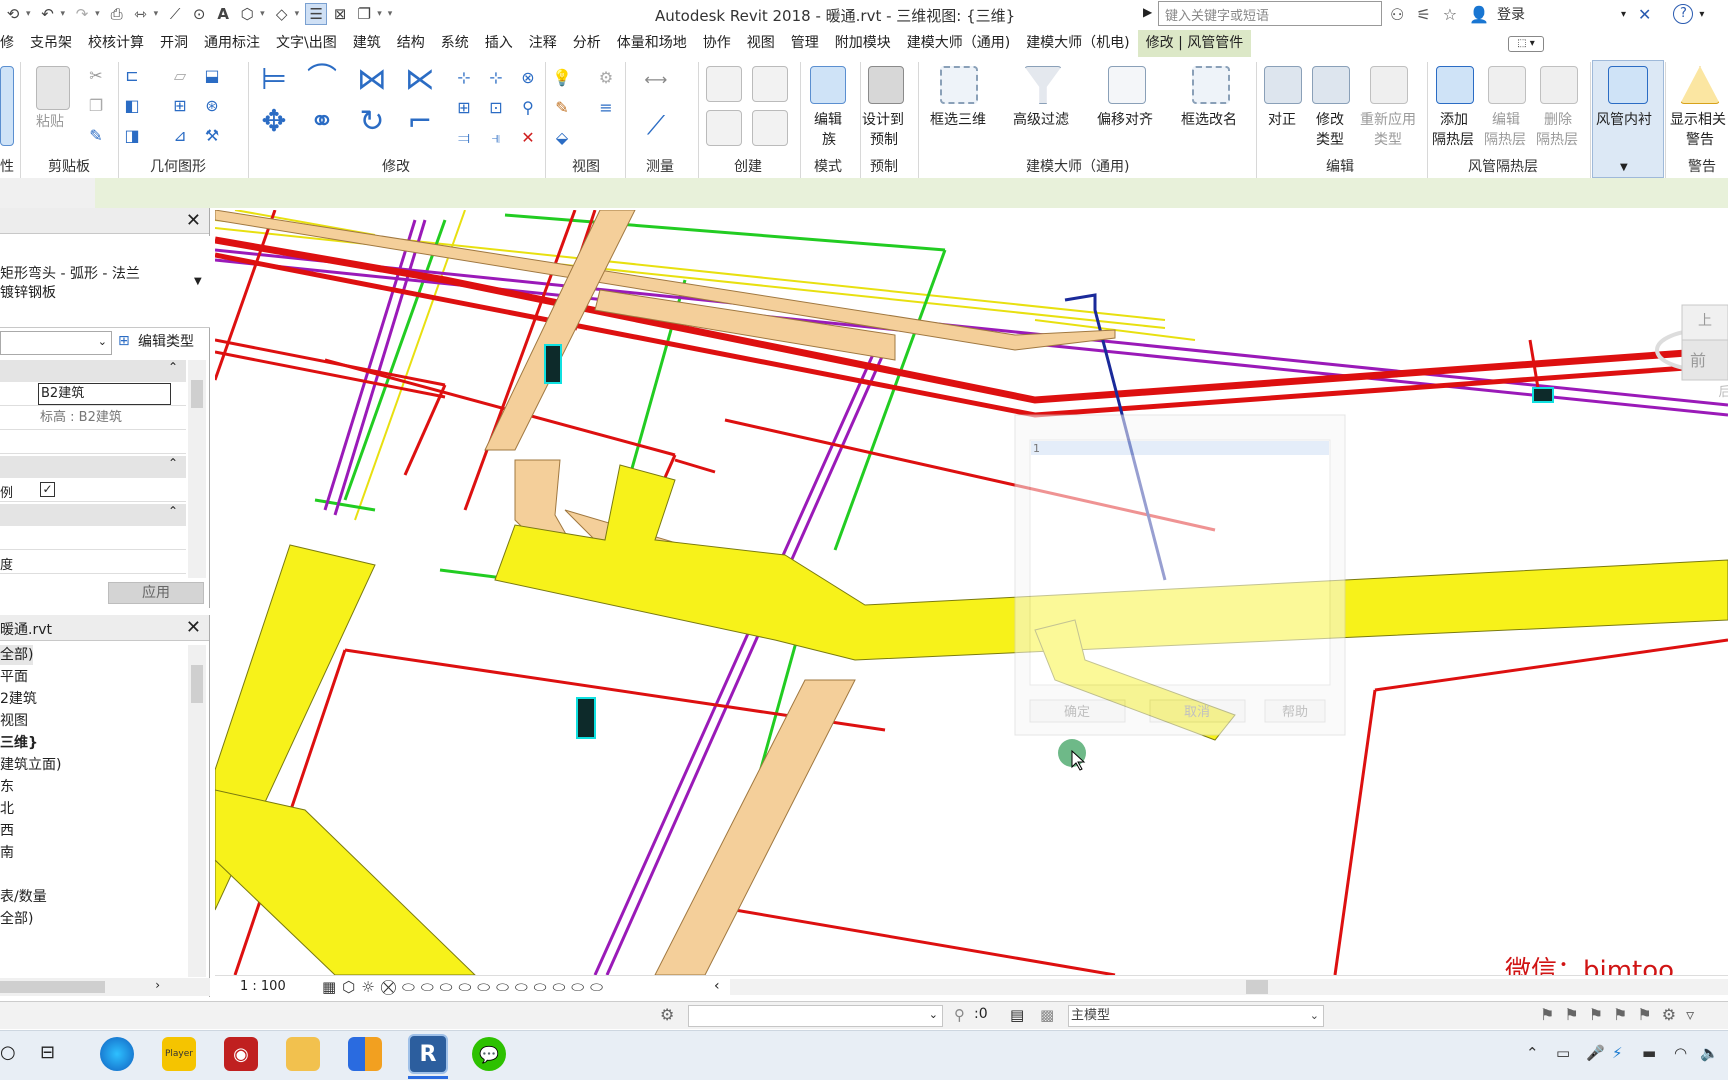  What do you see at coordinates (815, 1016) in the screenshot?
I see `workset-dropdown: ⌄` at bounding box center [815, 1016].